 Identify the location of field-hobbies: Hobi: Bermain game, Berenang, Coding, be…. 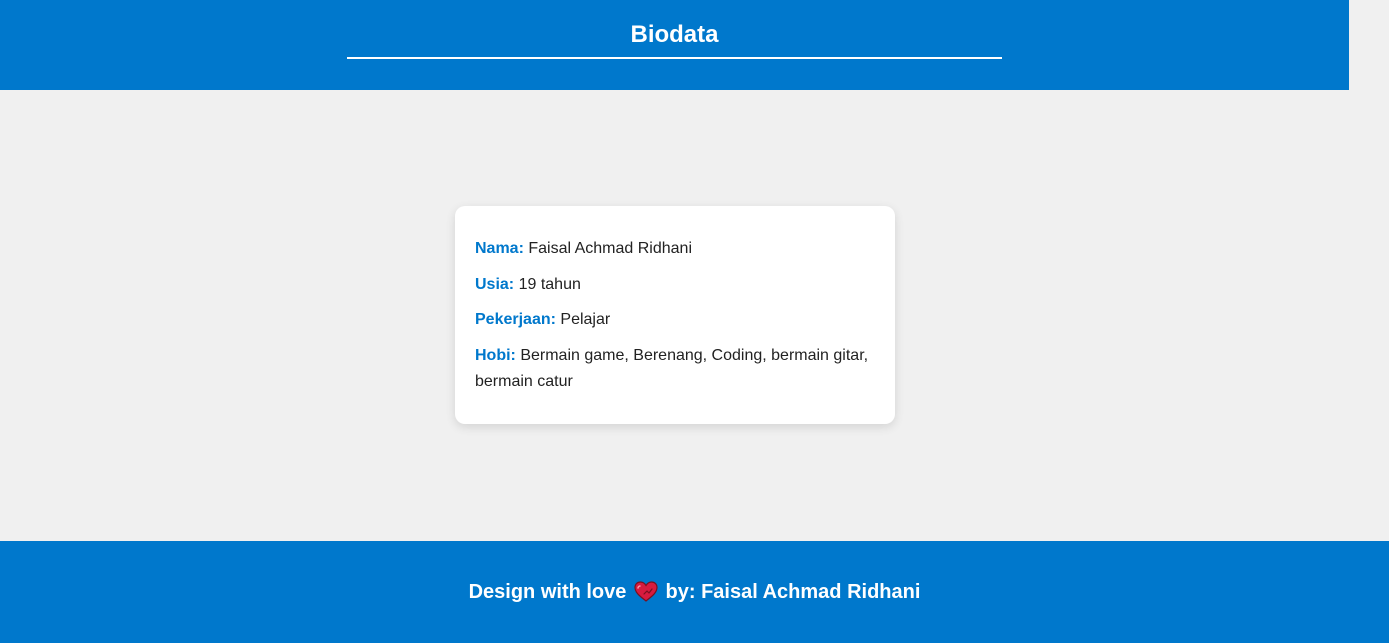
(675, 369).